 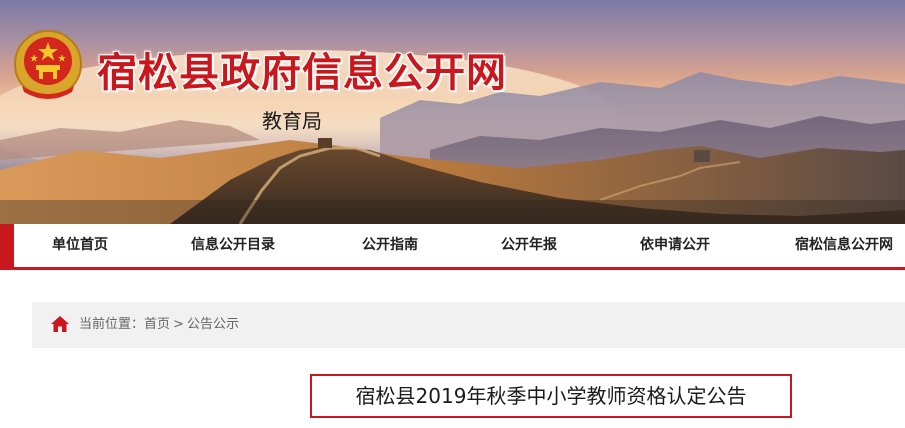 What do you see at coordinates (675, 245) in the screenshot?
I see `nav-item-apply-disclosure: 依申请公开` at bounding box center [675, 245].